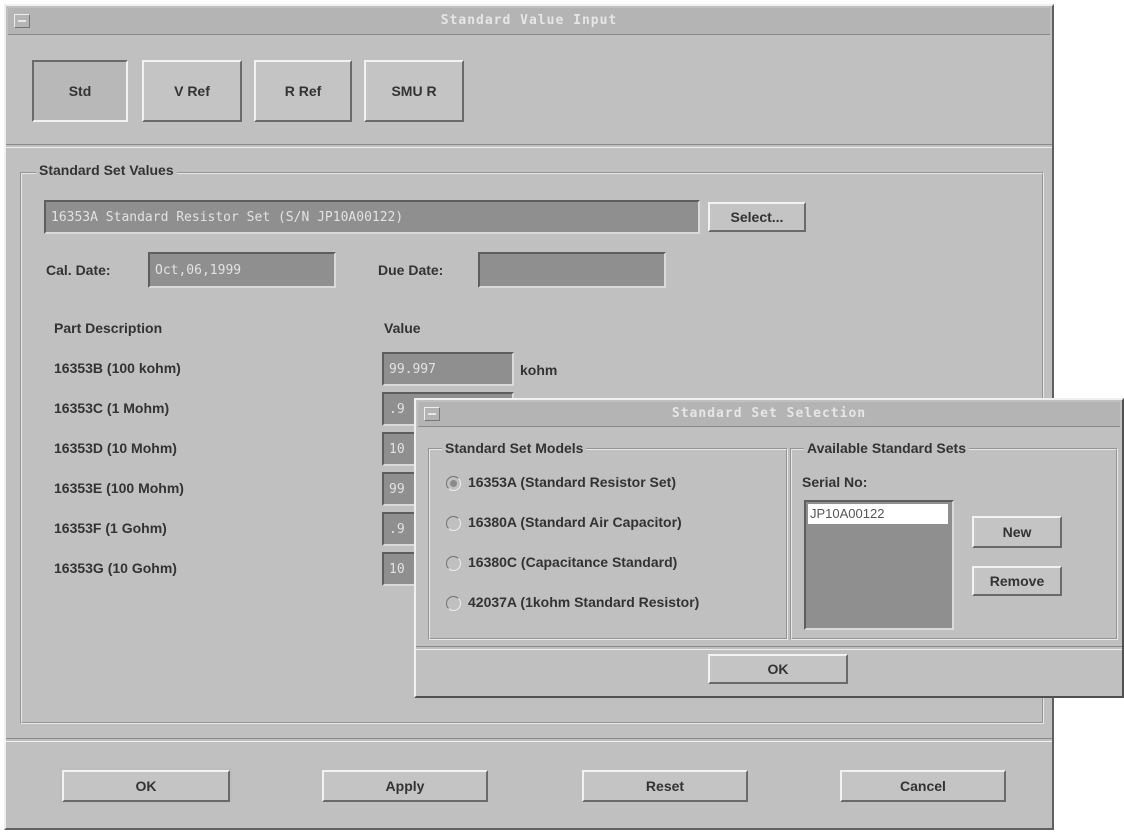  Describe the element at coordinates (778, 669) in the screenshot. I see `dialog-ok-button: OK` at that location.